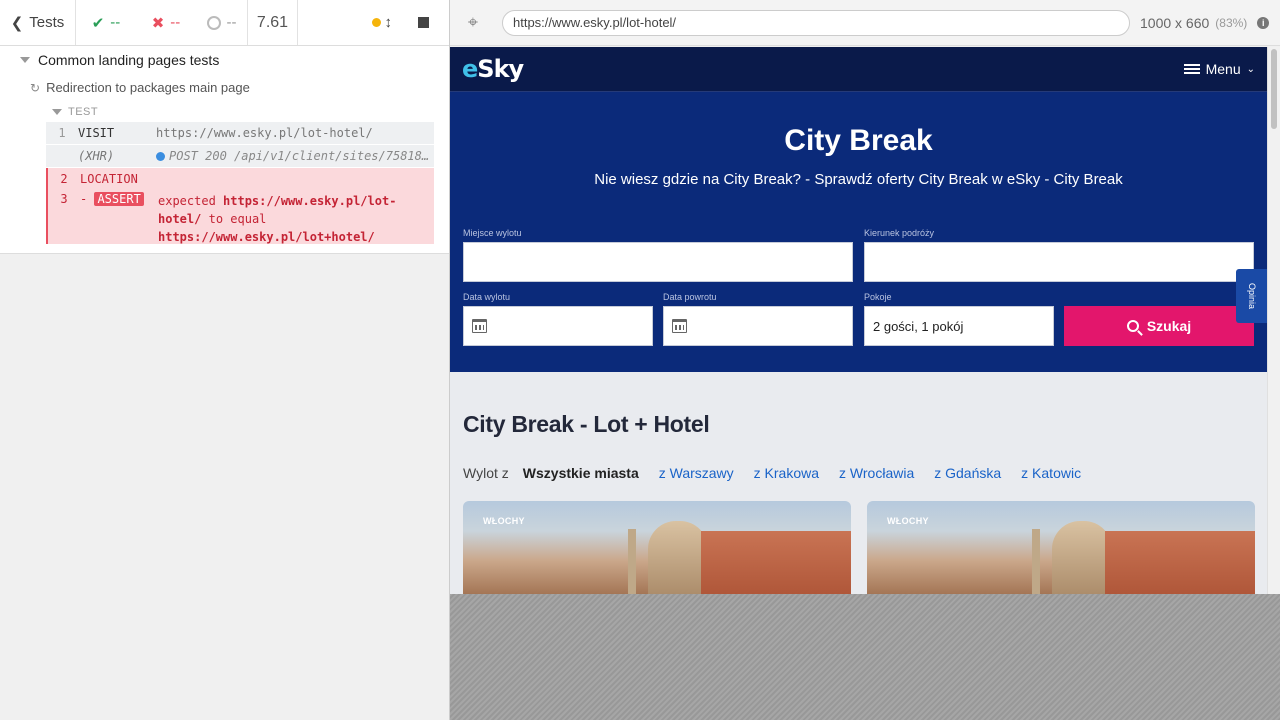 Image resolution: width=1280 pixels, height=720 pixels. Describe the element at coordinates (35, 87) in the screenshot. I see `running-spinner-icon: ↻` at that location.